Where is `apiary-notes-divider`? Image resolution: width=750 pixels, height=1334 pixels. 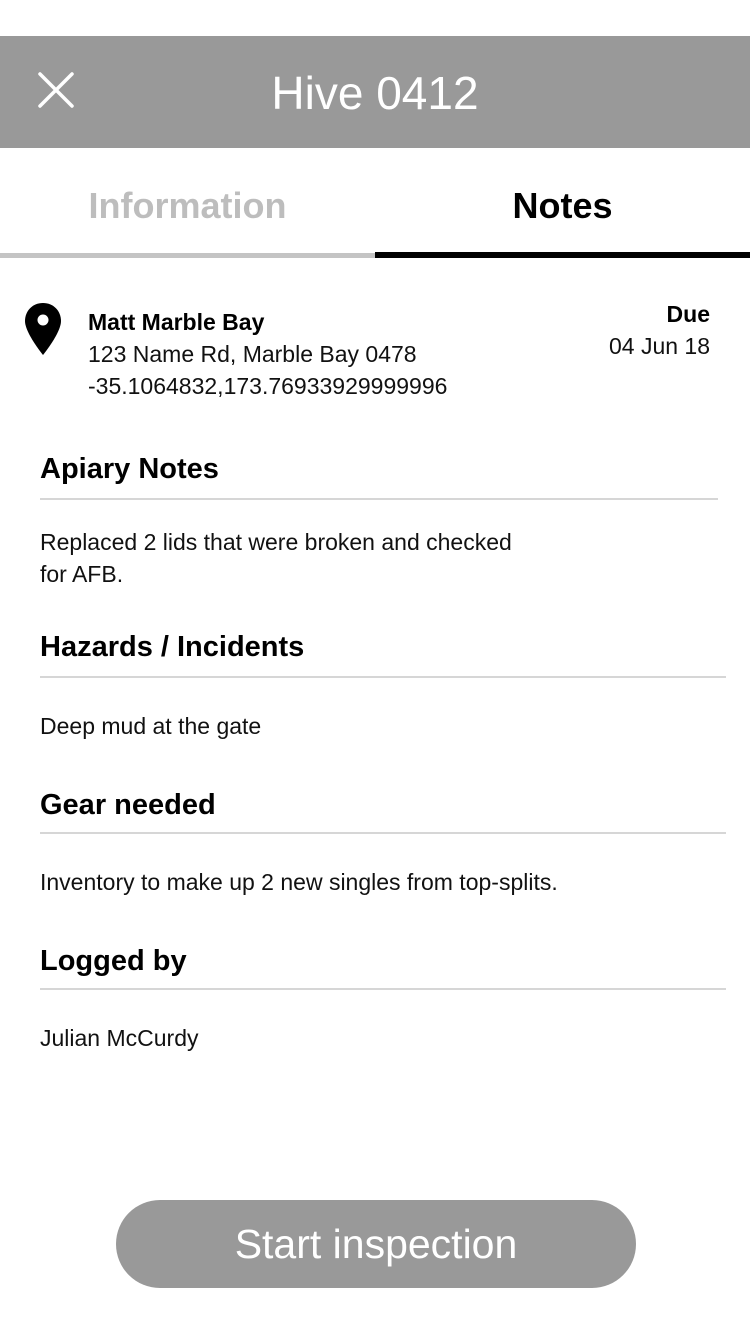 apiary-notes-divider is located at coordinates (379, 499).